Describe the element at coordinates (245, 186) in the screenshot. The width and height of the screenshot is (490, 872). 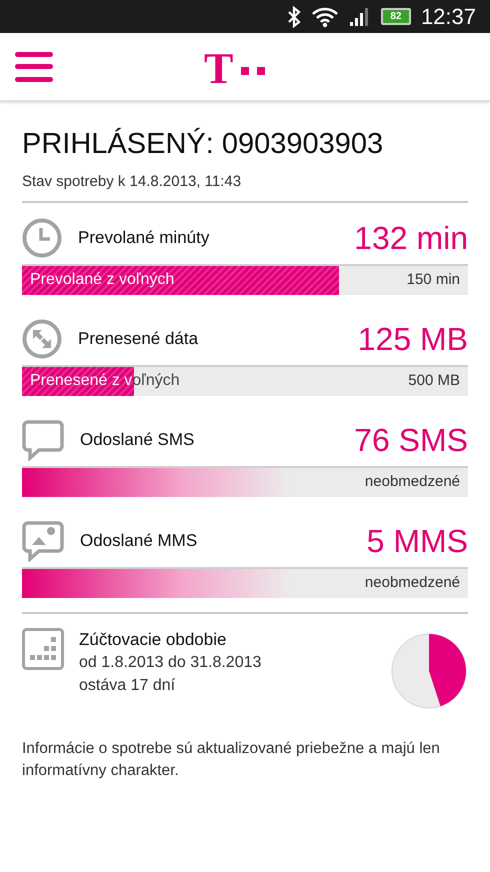
I see `usage-timestamp: Stav spotreby k 14.8.2013, 11:43` at that location.